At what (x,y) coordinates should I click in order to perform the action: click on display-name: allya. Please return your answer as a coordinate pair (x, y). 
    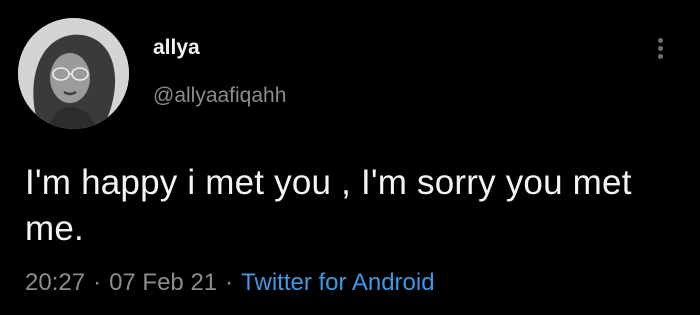
    Looking at the image, I should click on (176, 48).